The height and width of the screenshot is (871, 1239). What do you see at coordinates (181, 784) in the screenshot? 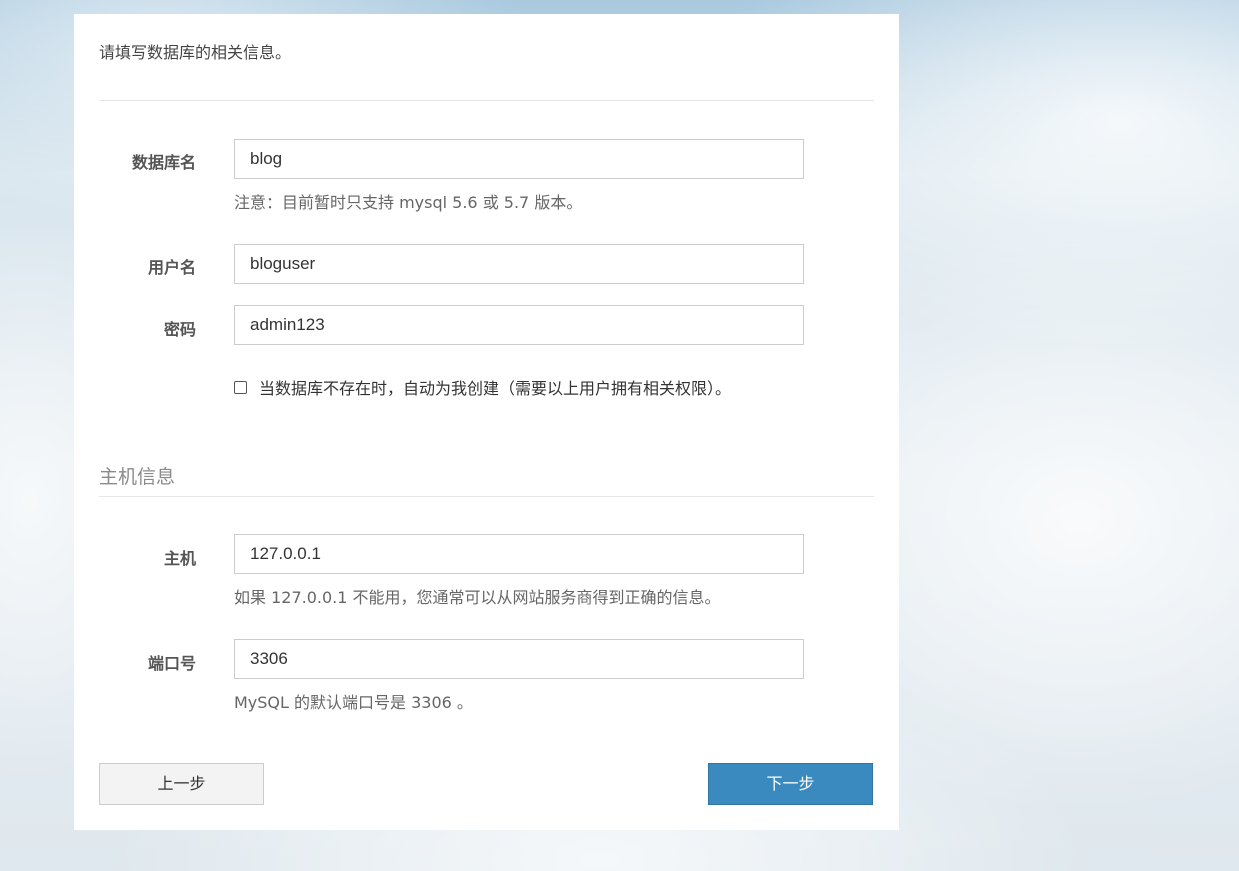
I see `prev-step-button: 上一步` at bounding box center [181, 784].